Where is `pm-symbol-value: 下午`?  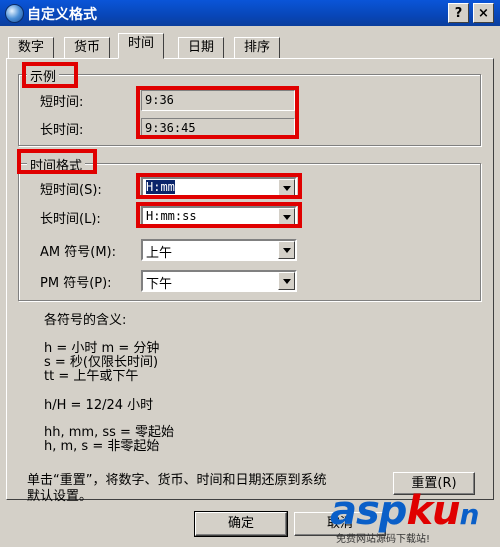
pm-symbol-value: 下午 is located at coordinates (159, 284).